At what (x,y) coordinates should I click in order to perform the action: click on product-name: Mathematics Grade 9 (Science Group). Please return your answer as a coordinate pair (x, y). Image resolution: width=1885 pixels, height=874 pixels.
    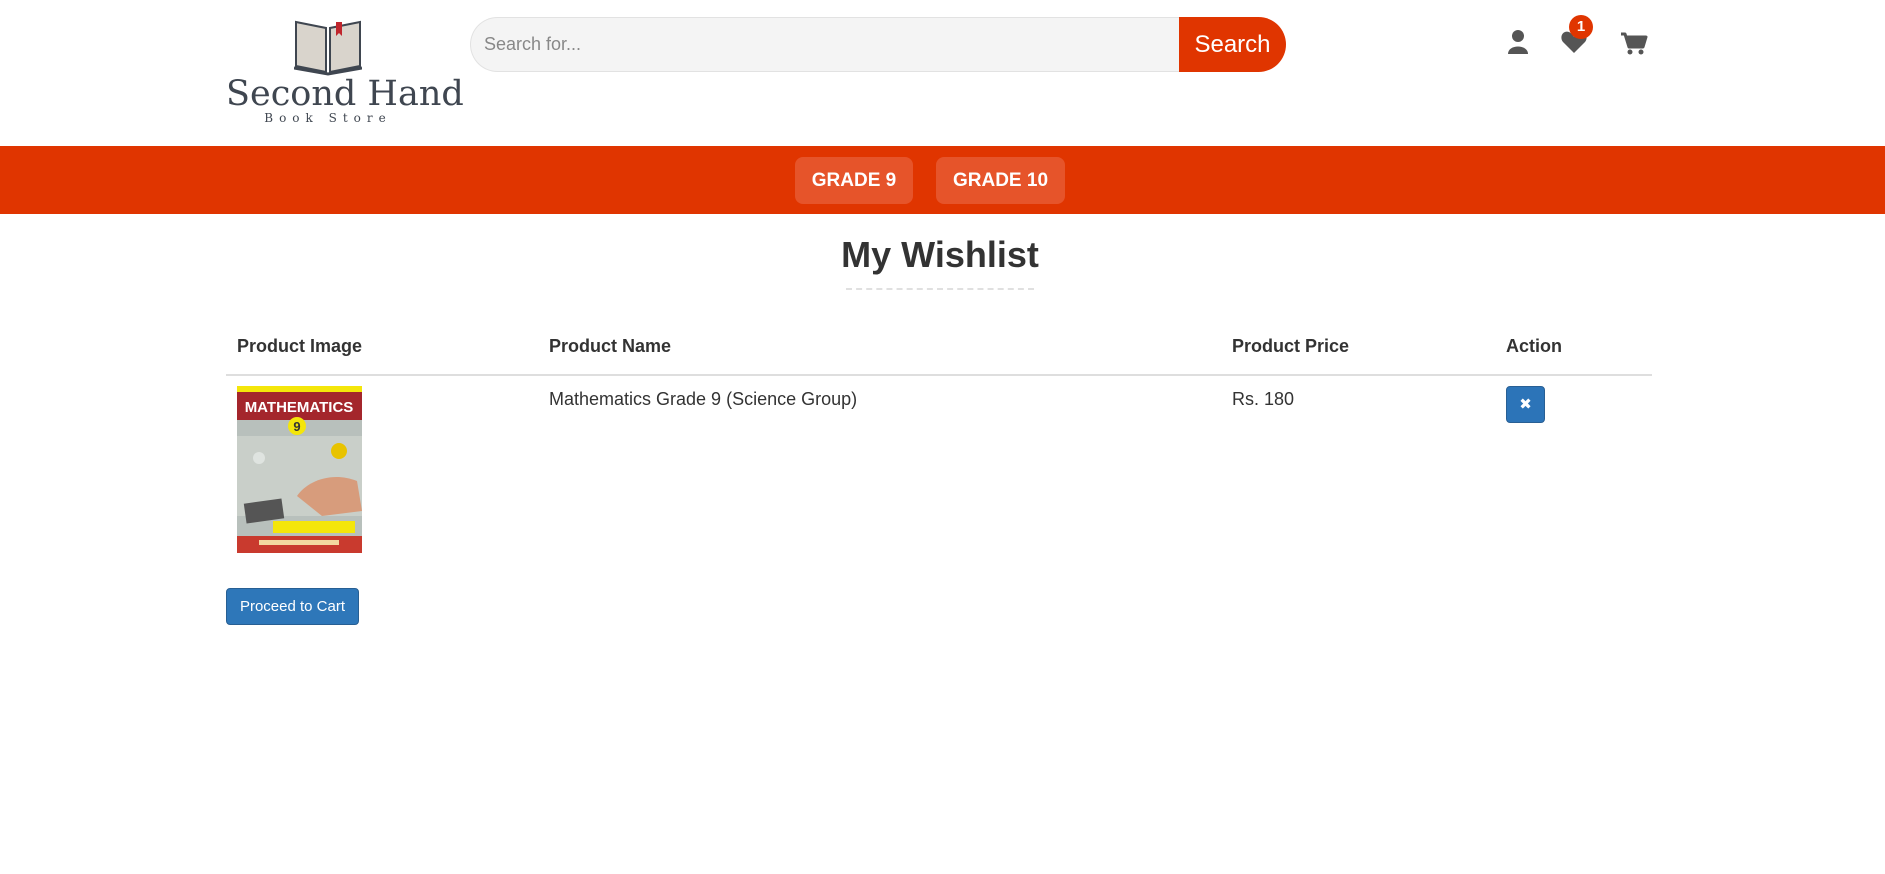
    Looking at the image, I should click on (703, 399).